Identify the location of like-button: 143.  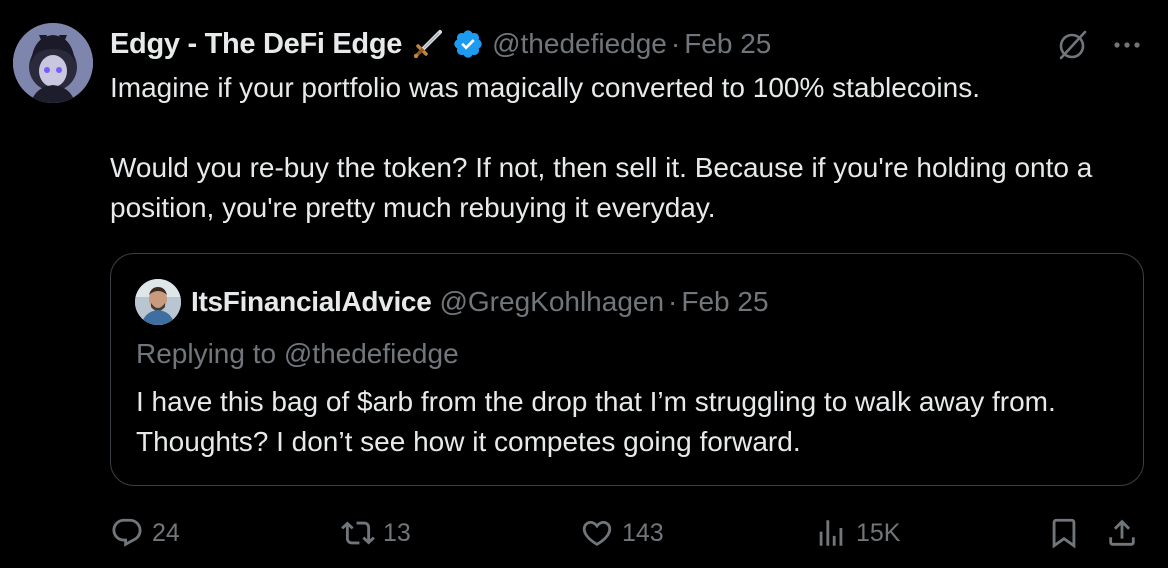
(622, 533).